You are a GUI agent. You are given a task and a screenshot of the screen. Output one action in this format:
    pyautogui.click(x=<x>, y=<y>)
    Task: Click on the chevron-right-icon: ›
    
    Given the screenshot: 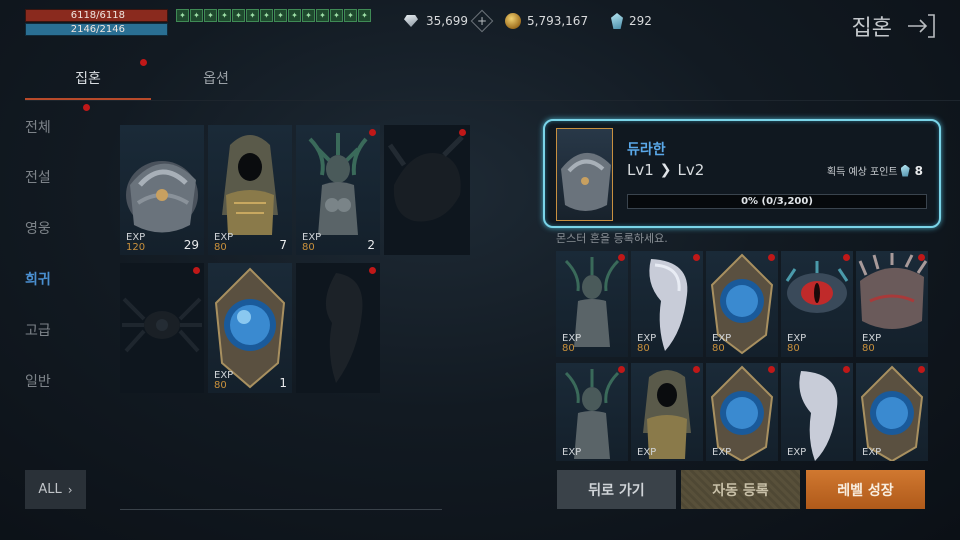 What is the action you would take?
    pyautogui.click(x=70, y=489)
    